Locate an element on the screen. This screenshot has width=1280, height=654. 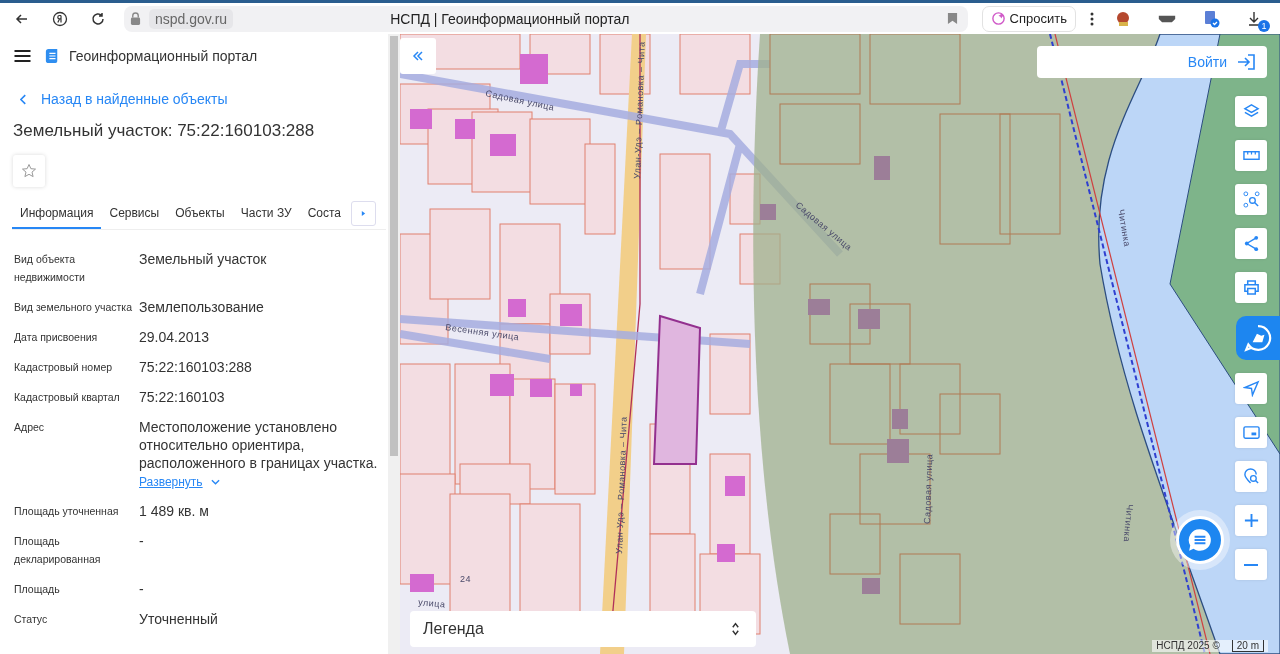
property-value: Местоположение установлено относительно ориентира, расположенного в границах участка. is located at coordinates (259, 445).